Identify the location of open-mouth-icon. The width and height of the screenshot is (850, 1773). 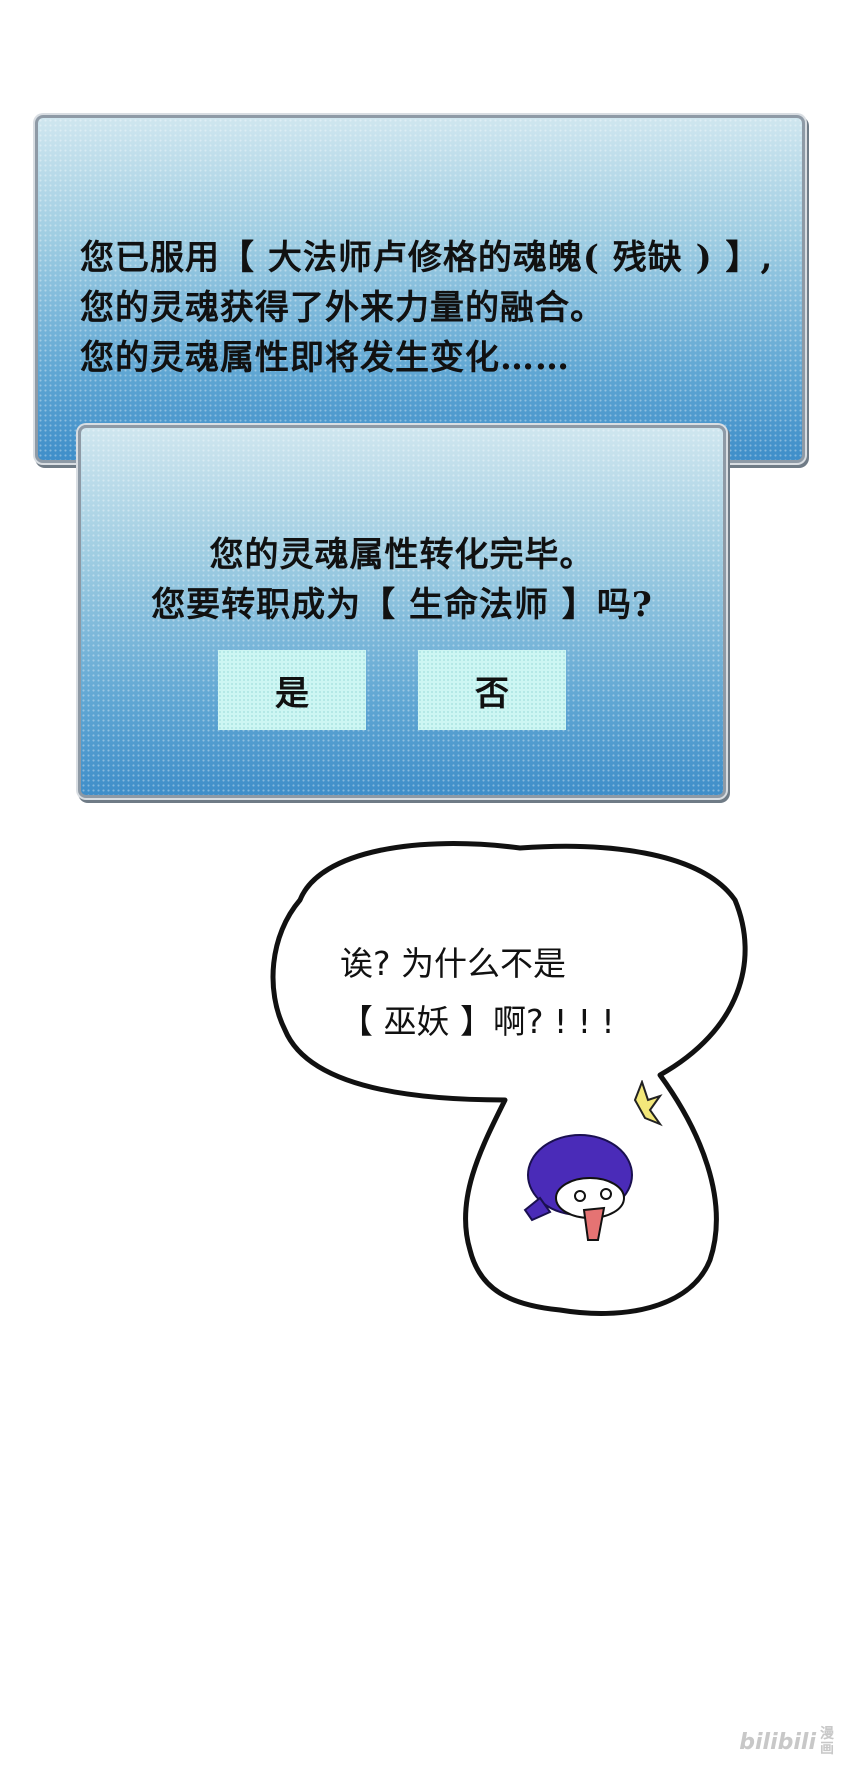
(594, 1223).